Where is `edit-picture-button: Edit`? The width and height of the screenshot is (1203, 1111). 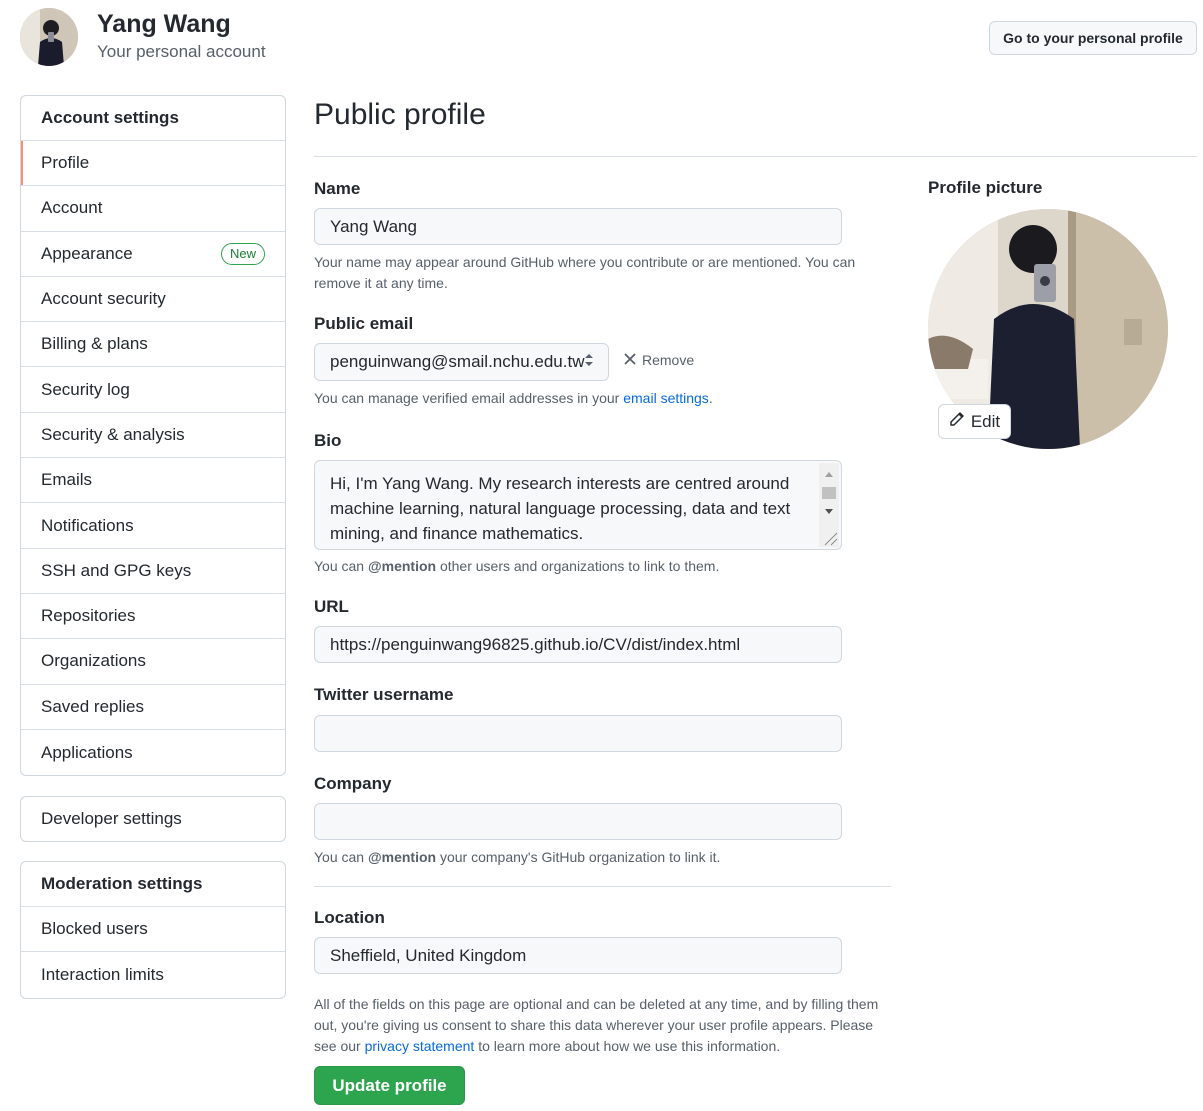 edit-picture-button: Edit is located at coordinates (974, 421).